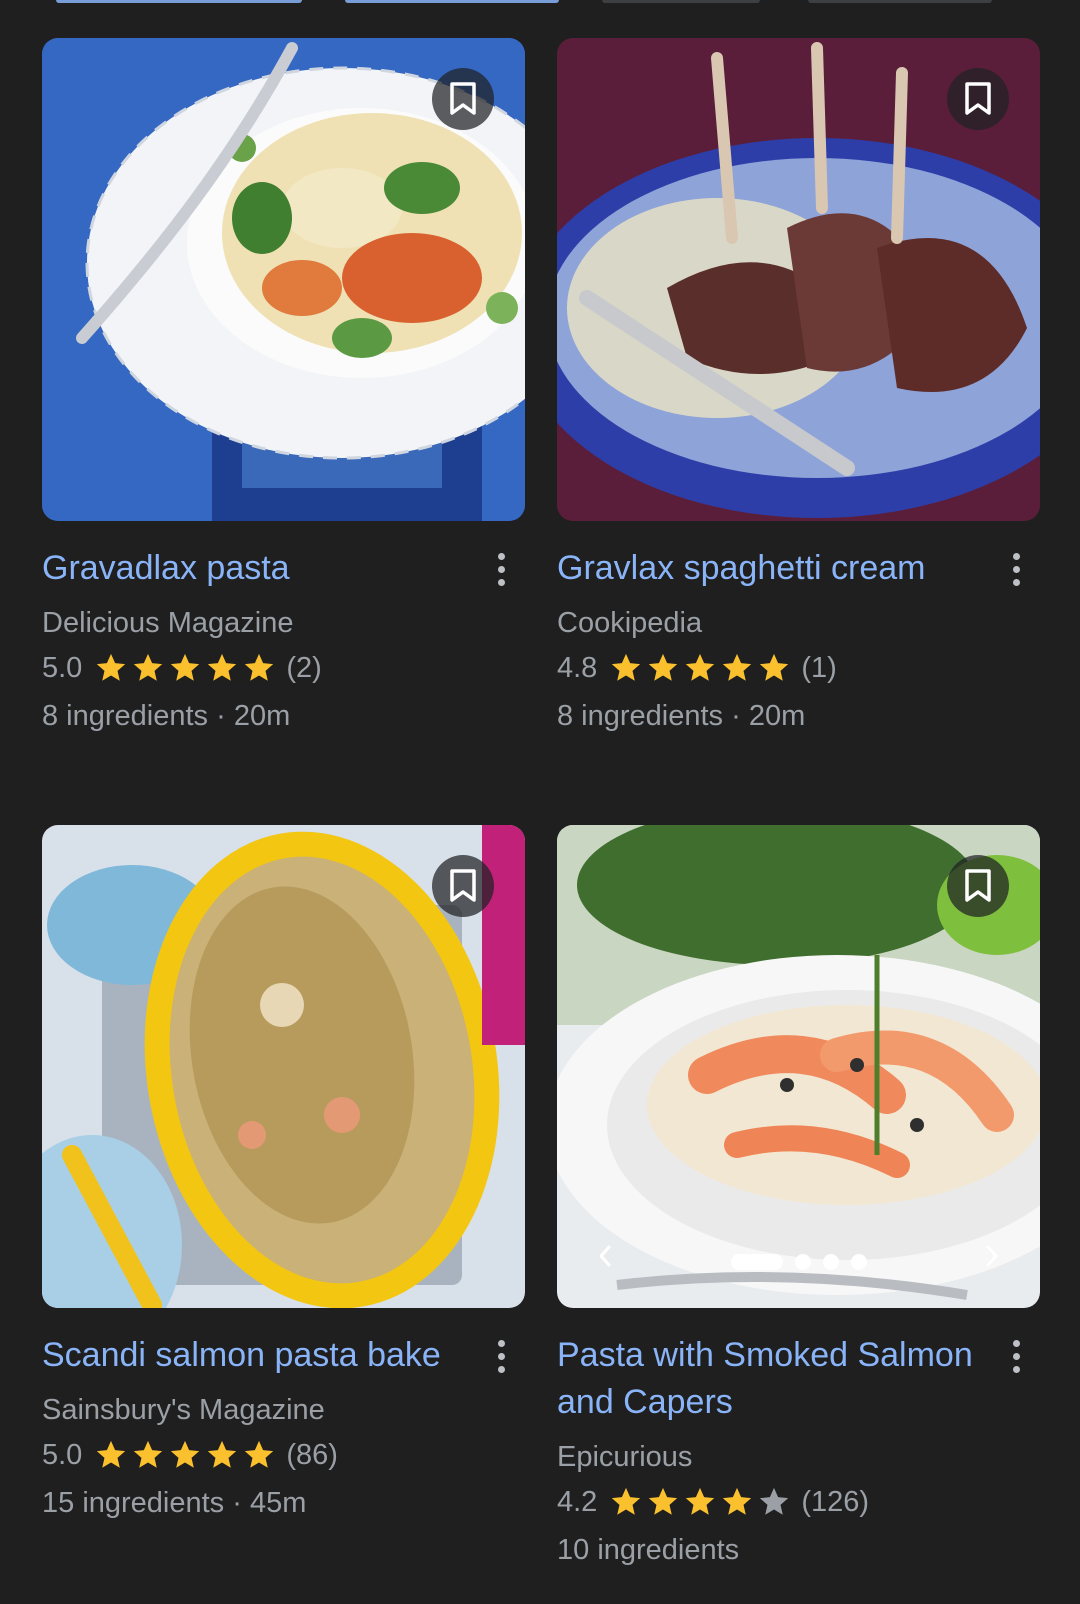  I want to click on star-empty-icon, so click(774, 1501).